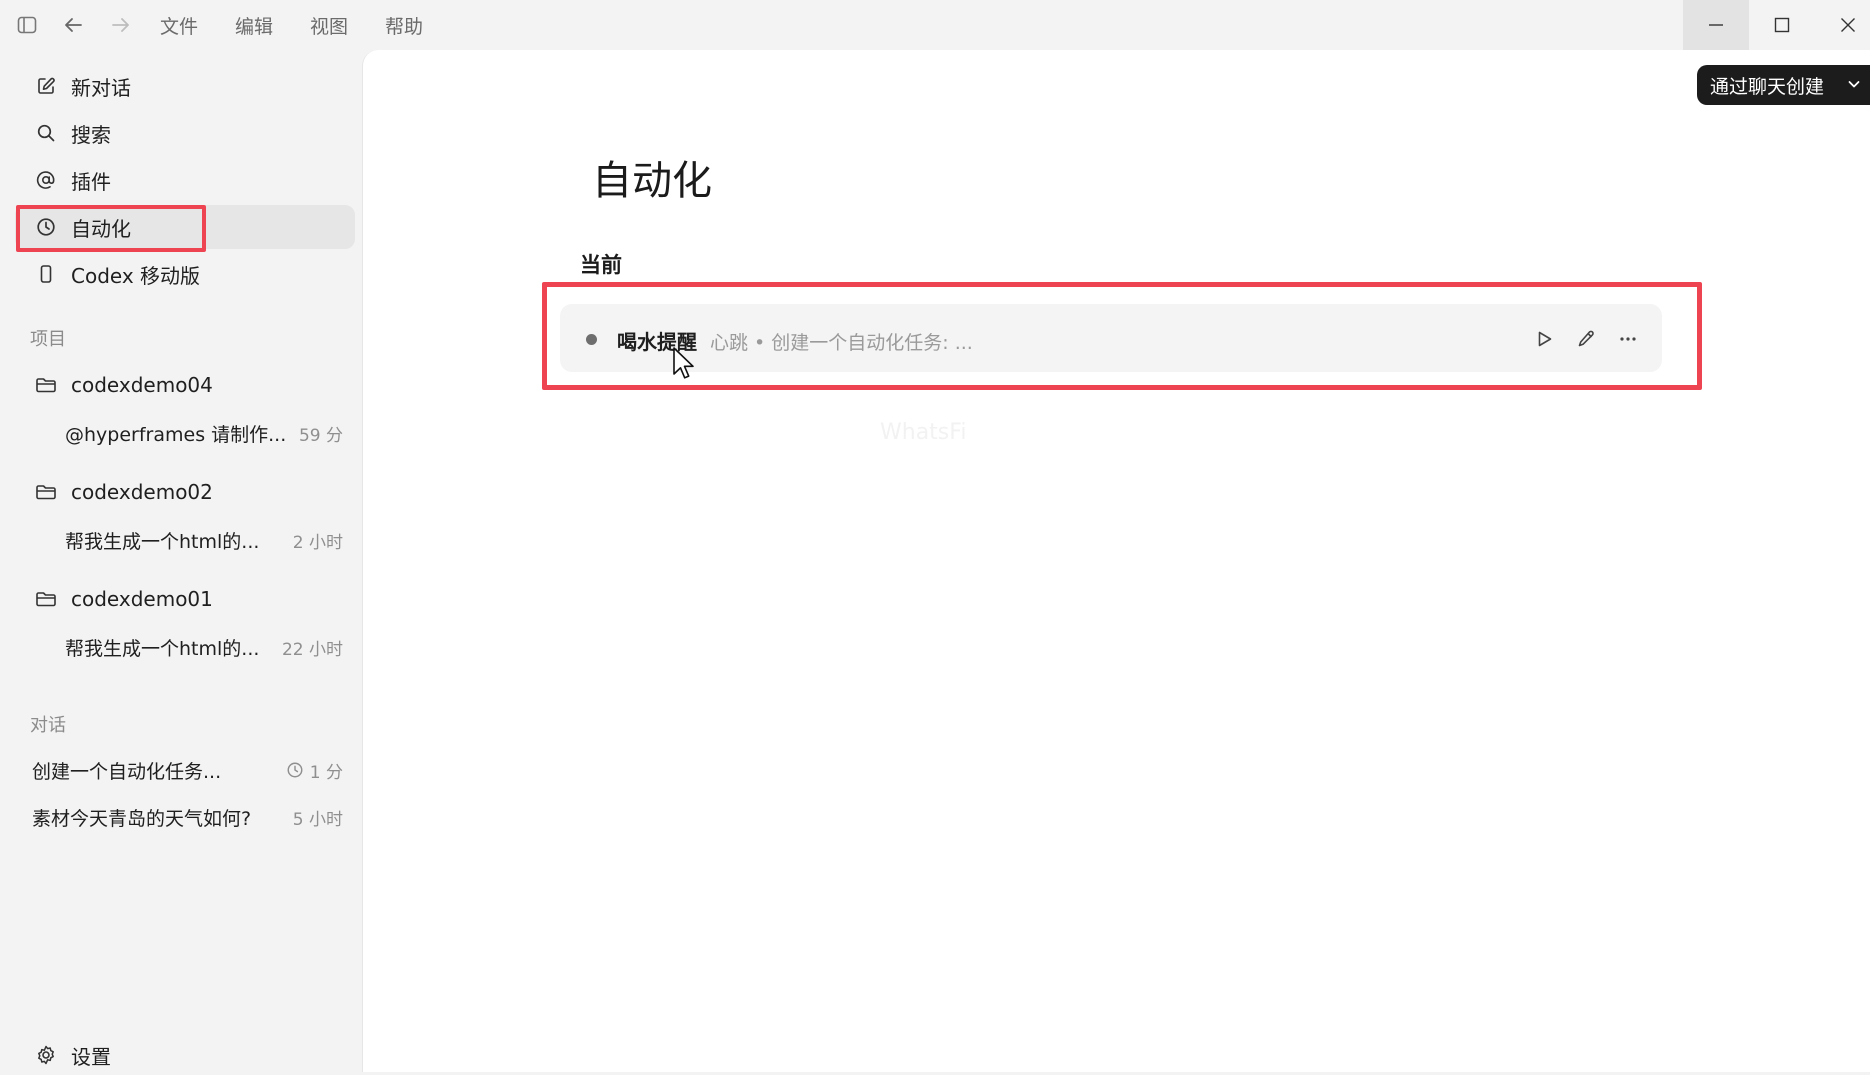 The height and width of the screenshot is (1075, 1870). What do you see at coordinates (1848, 25) in the screenshot?
I see `close-icon` at bounding box center [1848, 25].